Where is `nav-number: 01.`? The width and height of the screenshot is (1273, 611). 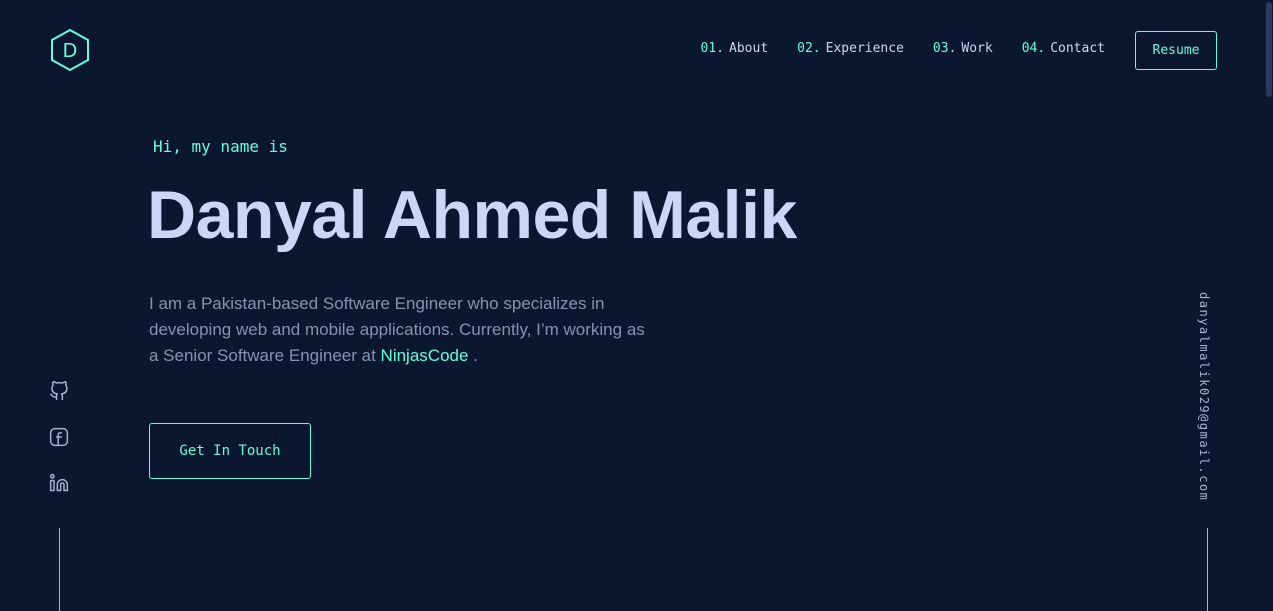
nav-number: 01. is located at coordinates (712, 48).